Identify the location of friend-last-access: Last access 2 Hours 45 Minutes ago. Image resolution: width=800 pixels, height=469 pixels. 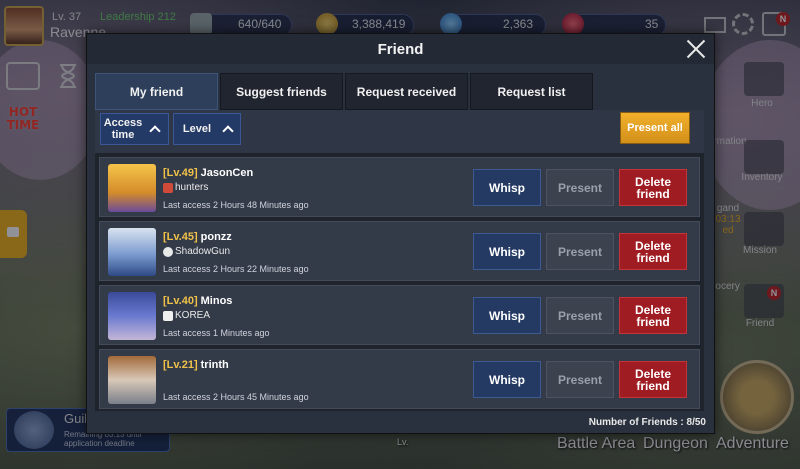
(236, 397).